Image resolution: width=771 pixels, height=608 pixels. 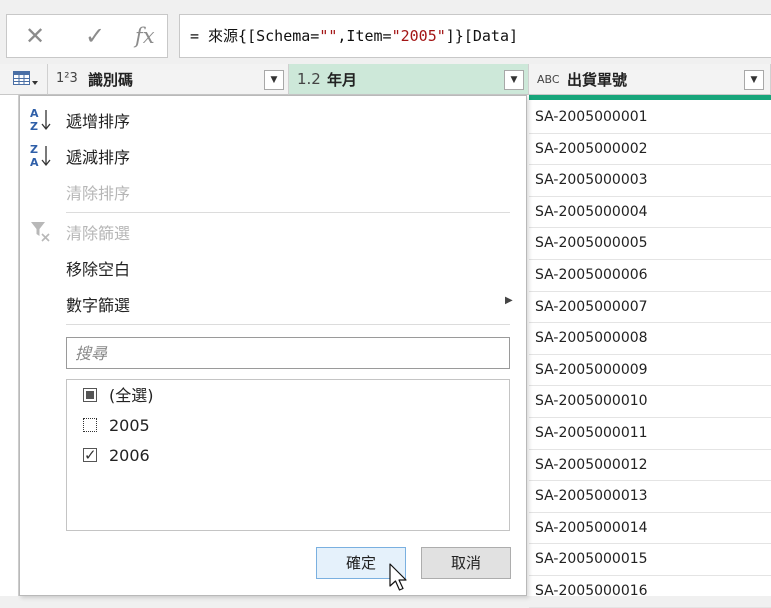 What do you see at coordinates (548, 79) in the screenshot?
I see `text-type-icon: ABC` at bounding box center [548, 79].